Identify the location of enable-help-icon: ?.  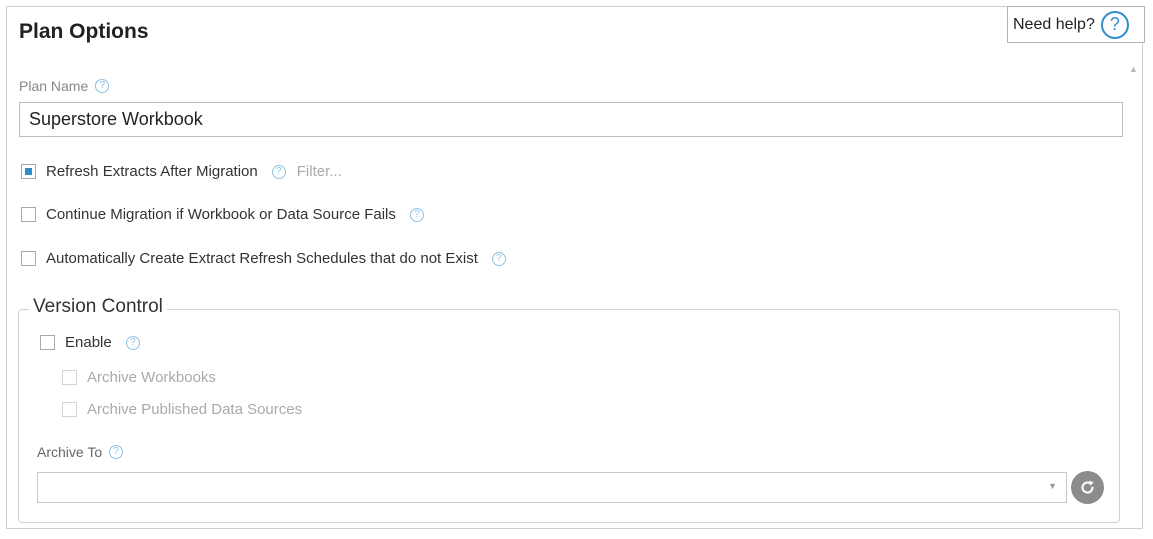
(132, 342).